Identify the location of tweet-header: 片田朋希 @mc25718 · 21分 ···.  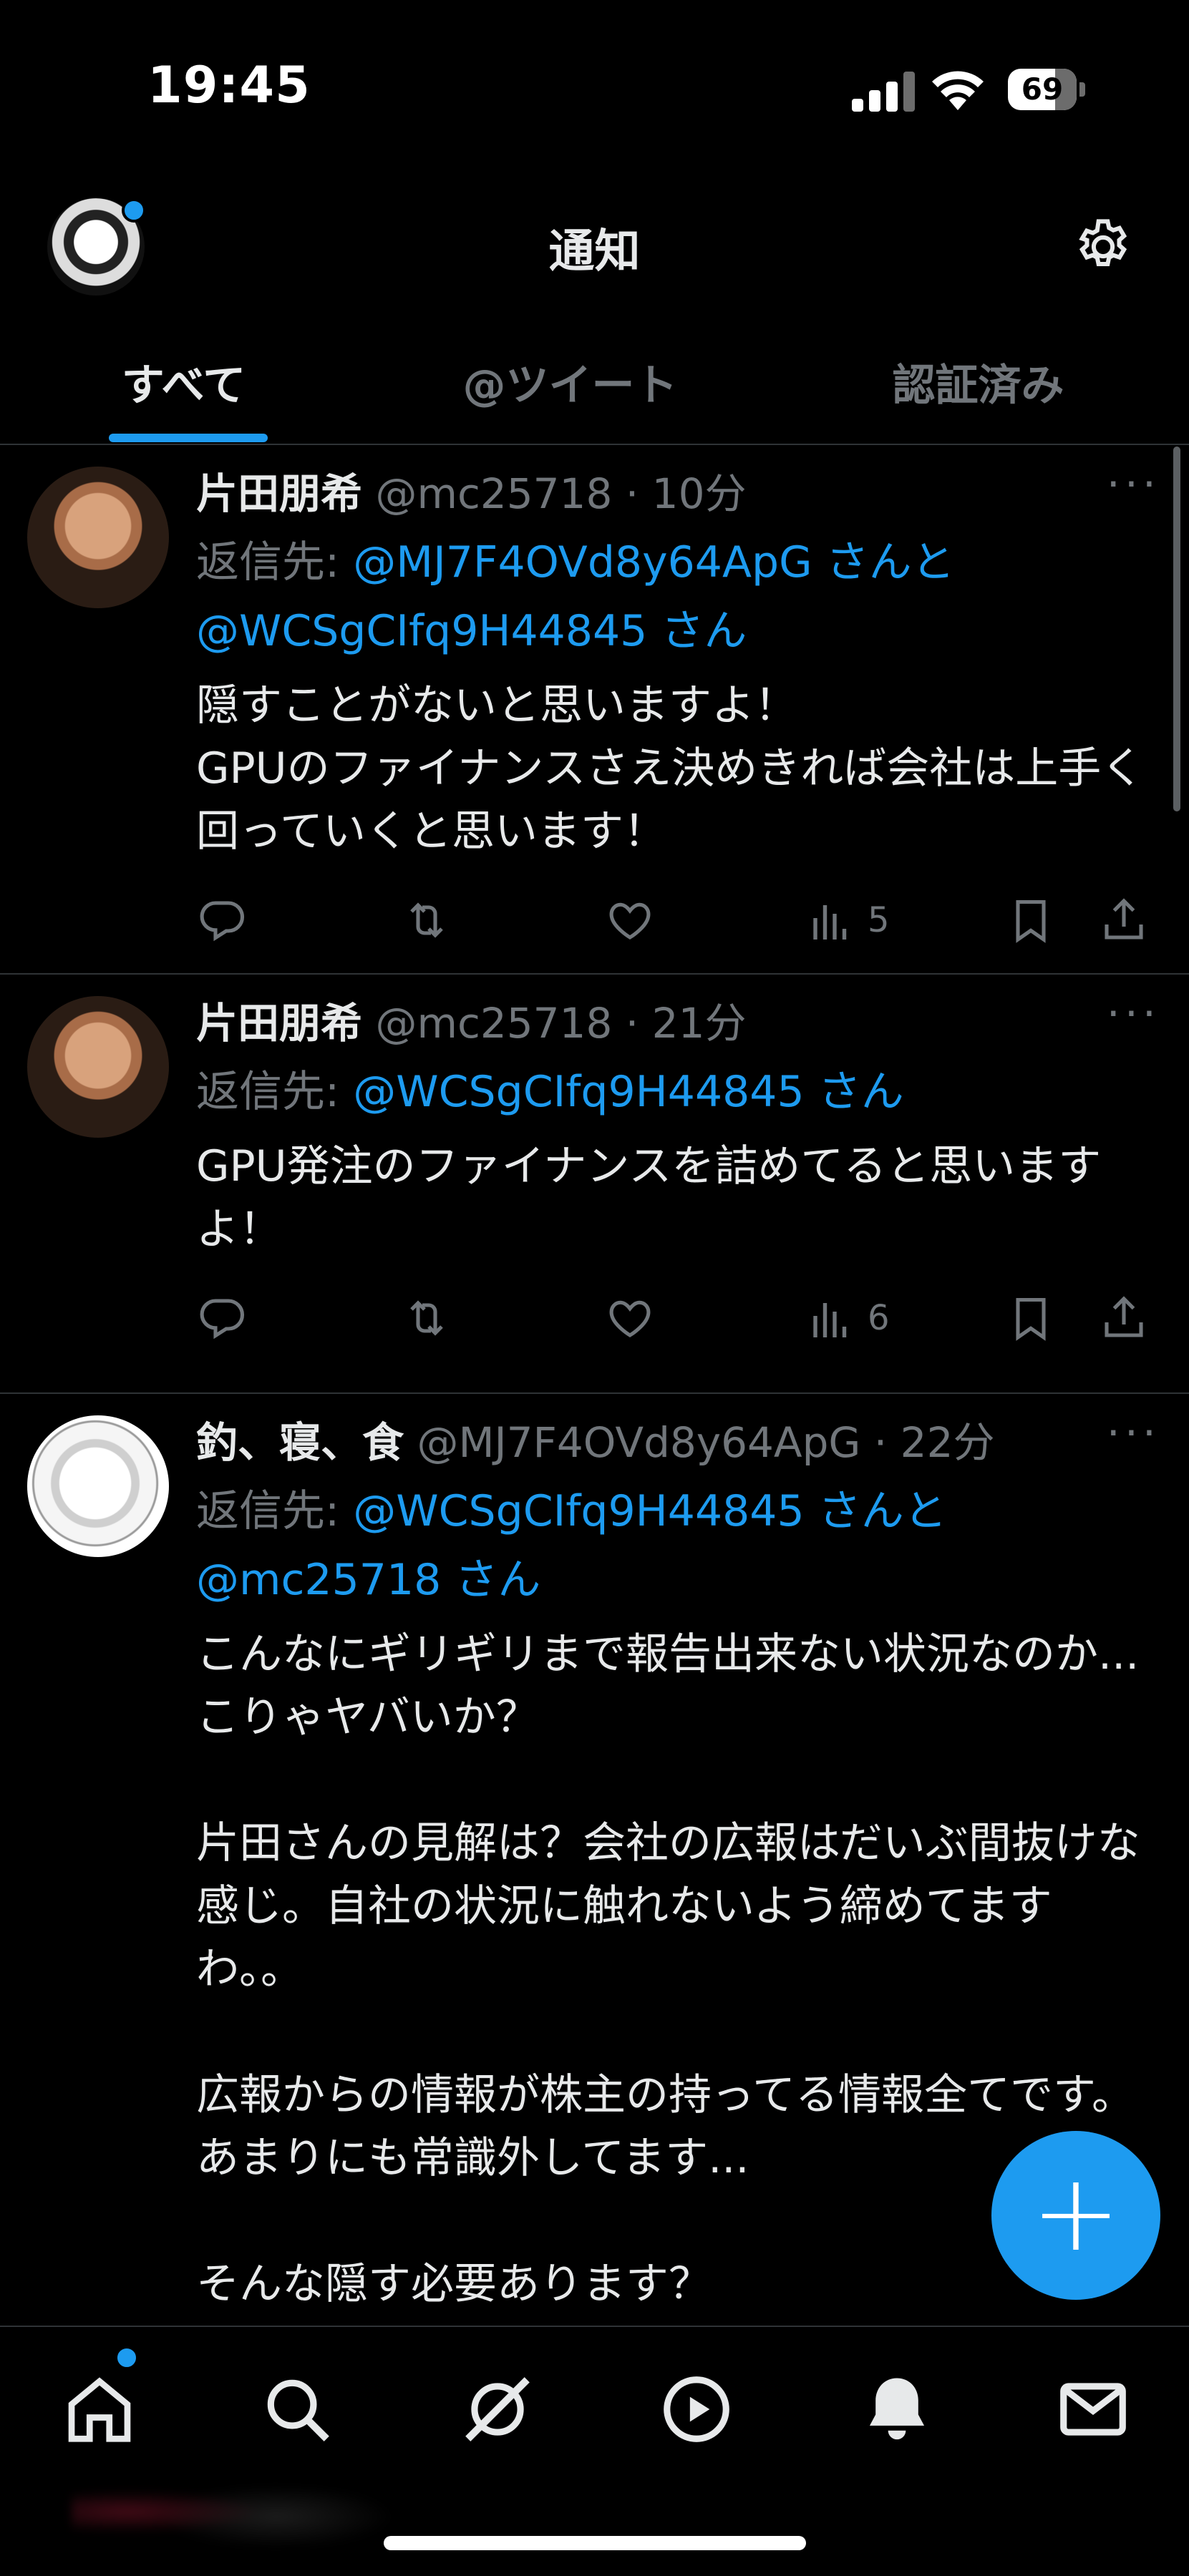
(678, 1018).